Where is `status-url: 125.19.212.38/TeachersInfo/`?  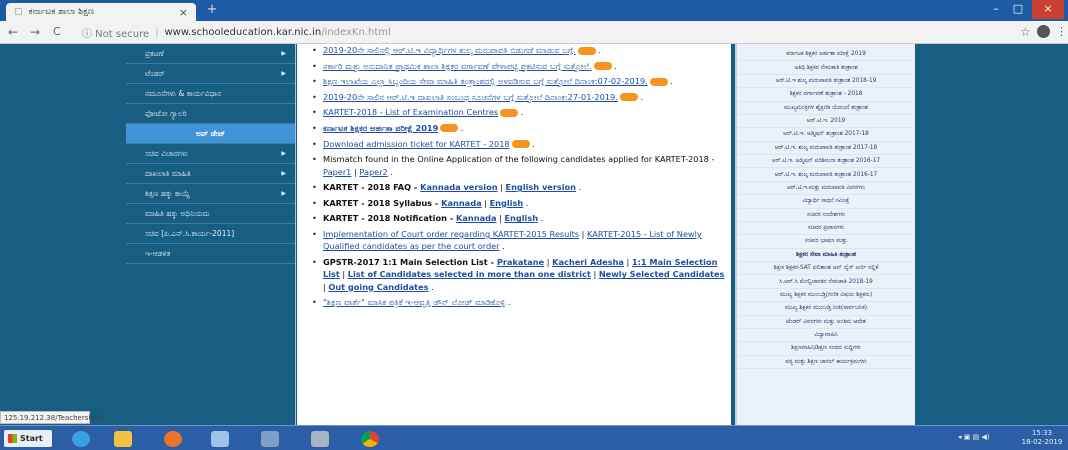
status-url: 125.19.212.38/TeachersInfo/ is located at coordinates (52, 417).